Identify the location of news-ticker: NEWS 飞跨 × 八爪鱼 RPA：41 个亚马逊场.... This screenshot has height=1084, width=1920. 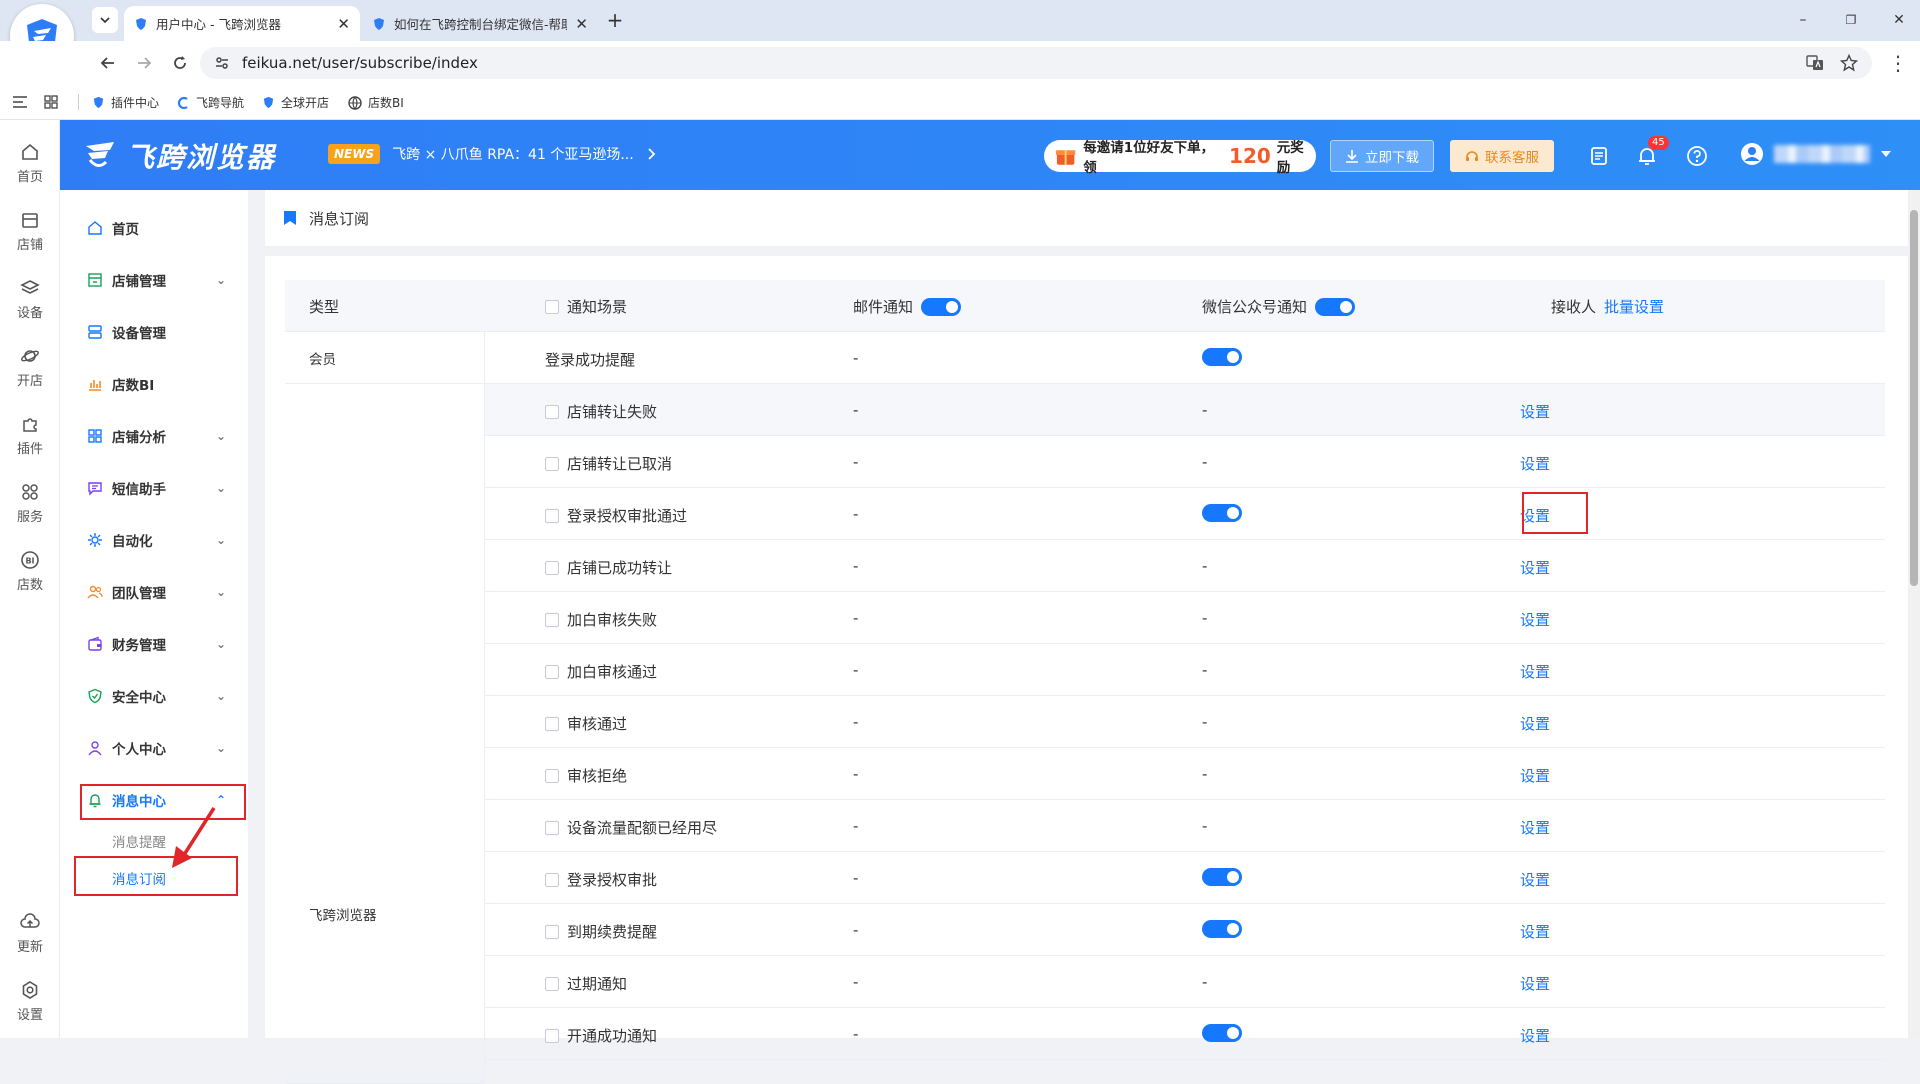
(492, 154).